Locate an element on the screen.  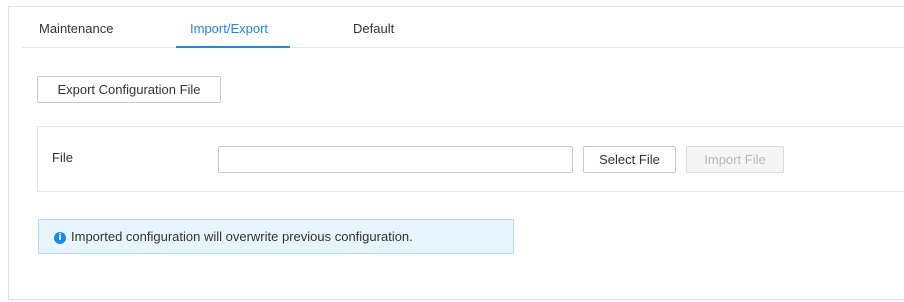
file-label: File is located at coordinates (62, 157).